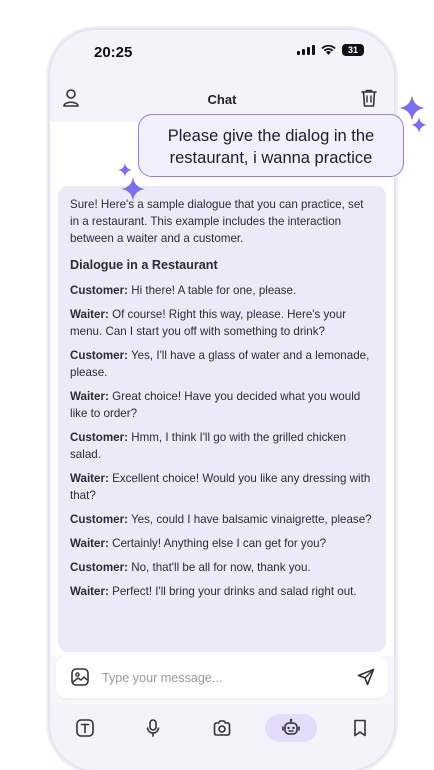 This screenshot has height=770, width=434. I want to click on status-time: 20:25, so click(113, 52).